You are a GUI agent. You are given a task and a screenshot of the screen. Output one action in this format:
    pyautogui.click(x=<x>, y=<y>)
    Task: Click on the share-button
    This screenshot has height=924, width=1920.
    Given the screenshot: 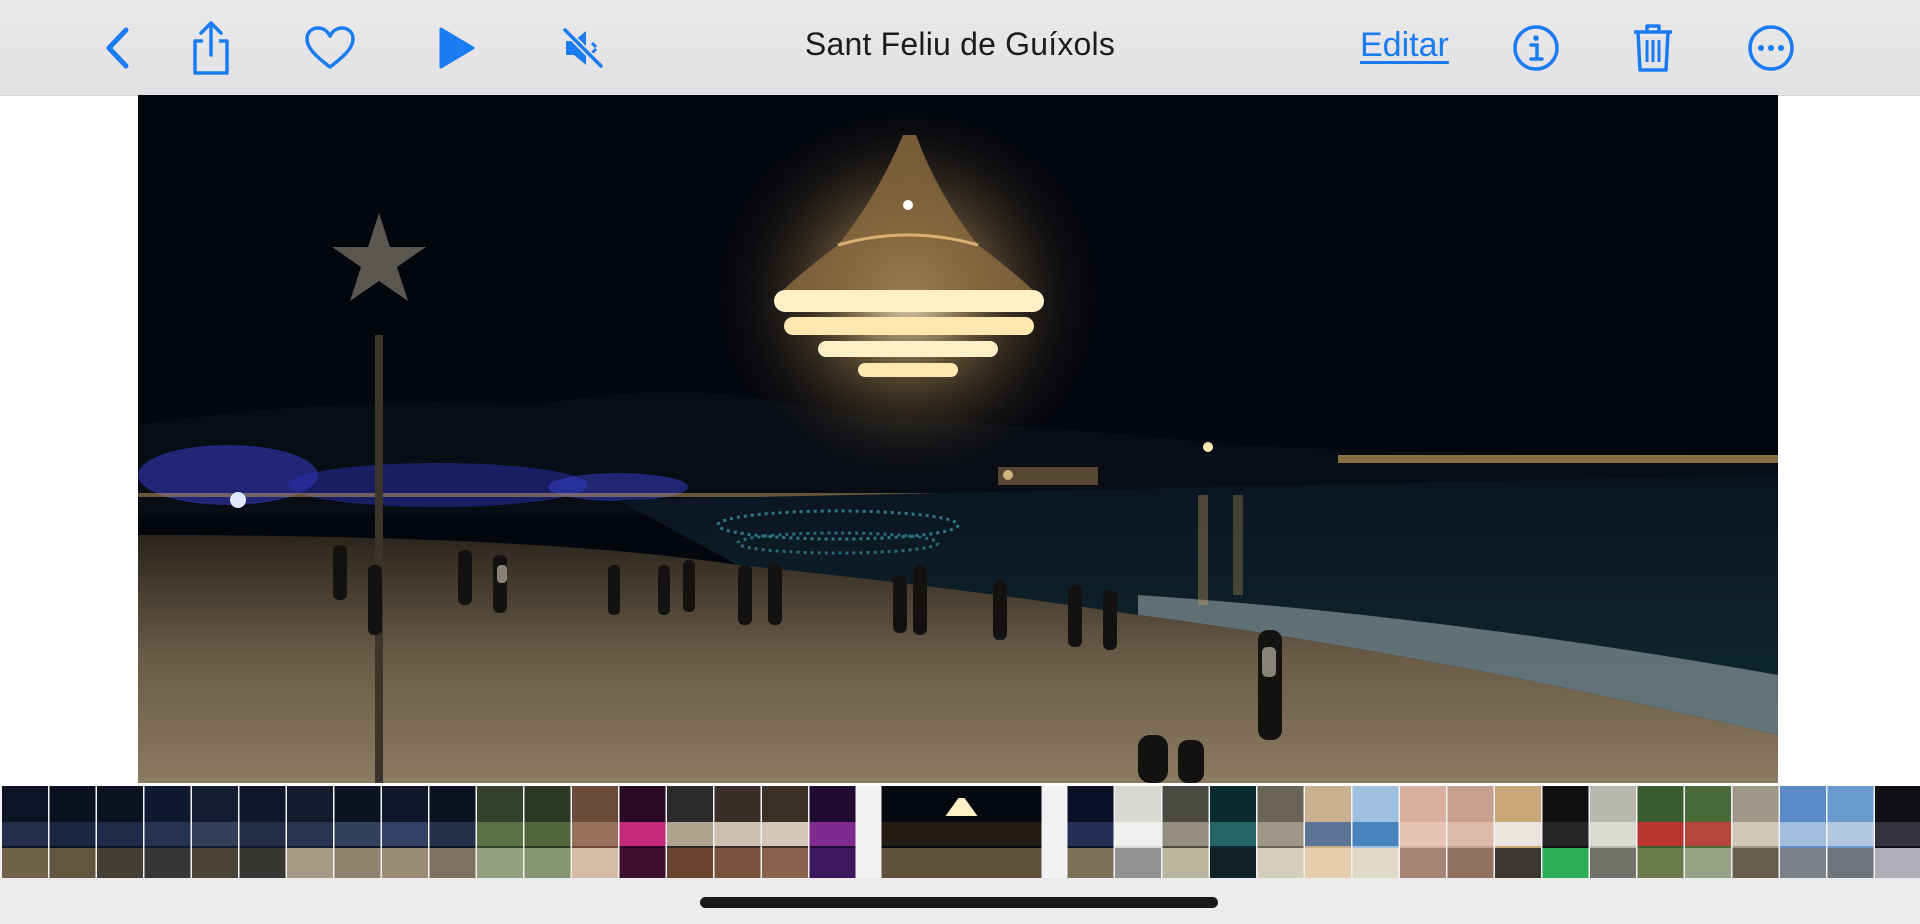 What is the action you would take?
    pyautogui.click(x=211, y=48)
    